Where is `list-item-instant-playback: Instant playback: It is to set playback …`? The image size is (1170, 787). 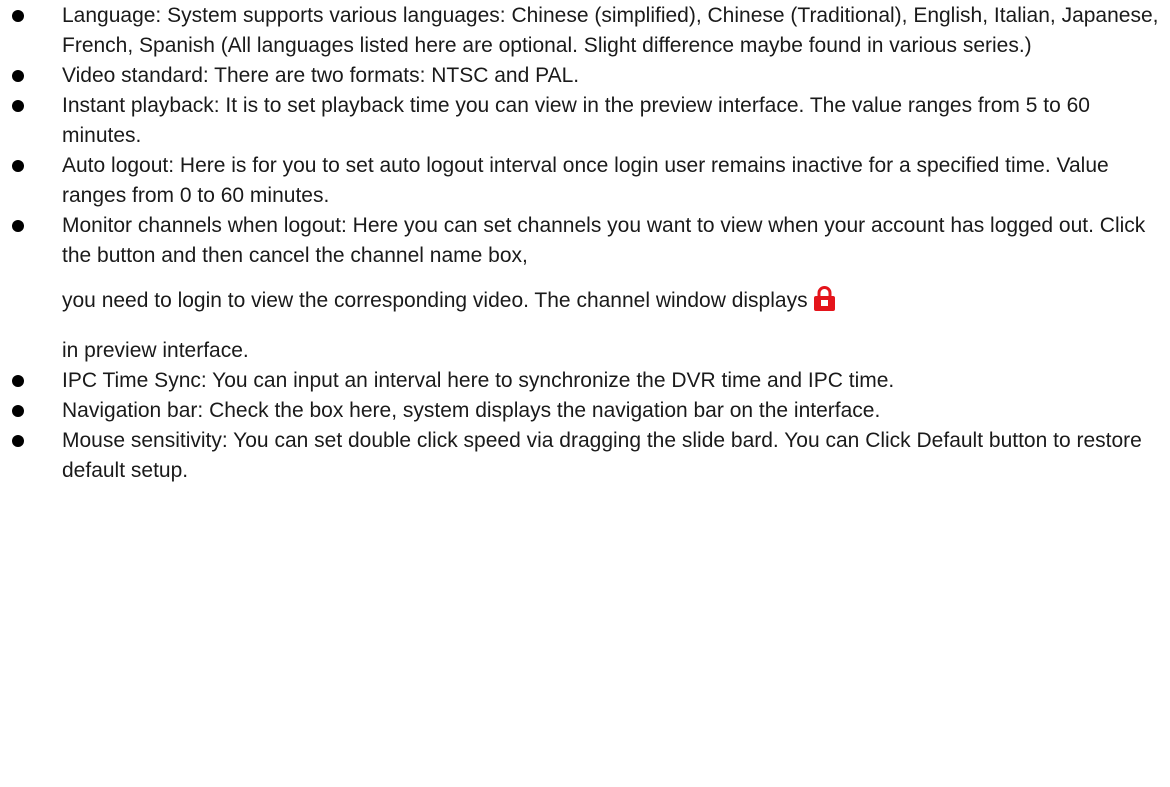
list-item-instant-playback: Instant playback: It is to set playback … is located at coordinates (585, 121).